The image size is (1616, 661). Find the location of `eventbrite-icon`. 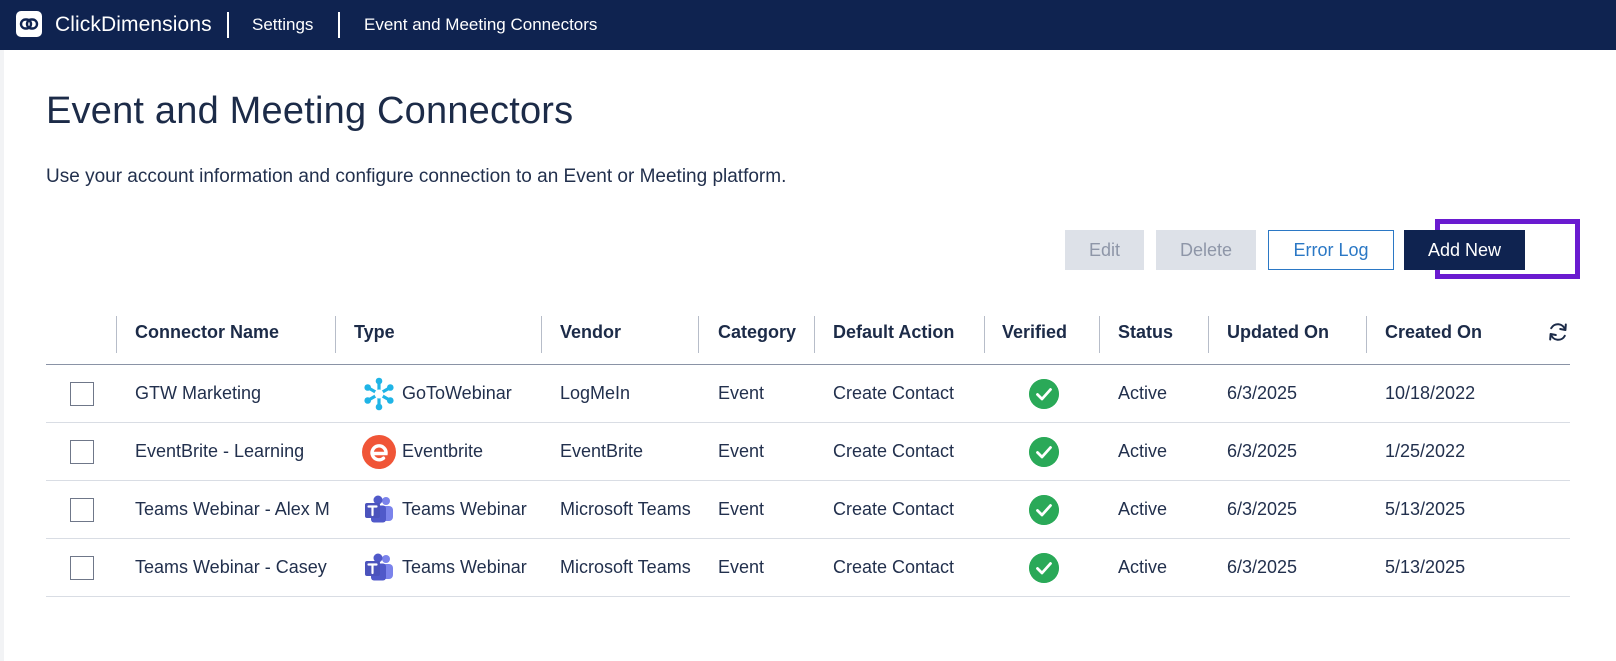

eventbrite-icon is located at coordinates (379, 452).